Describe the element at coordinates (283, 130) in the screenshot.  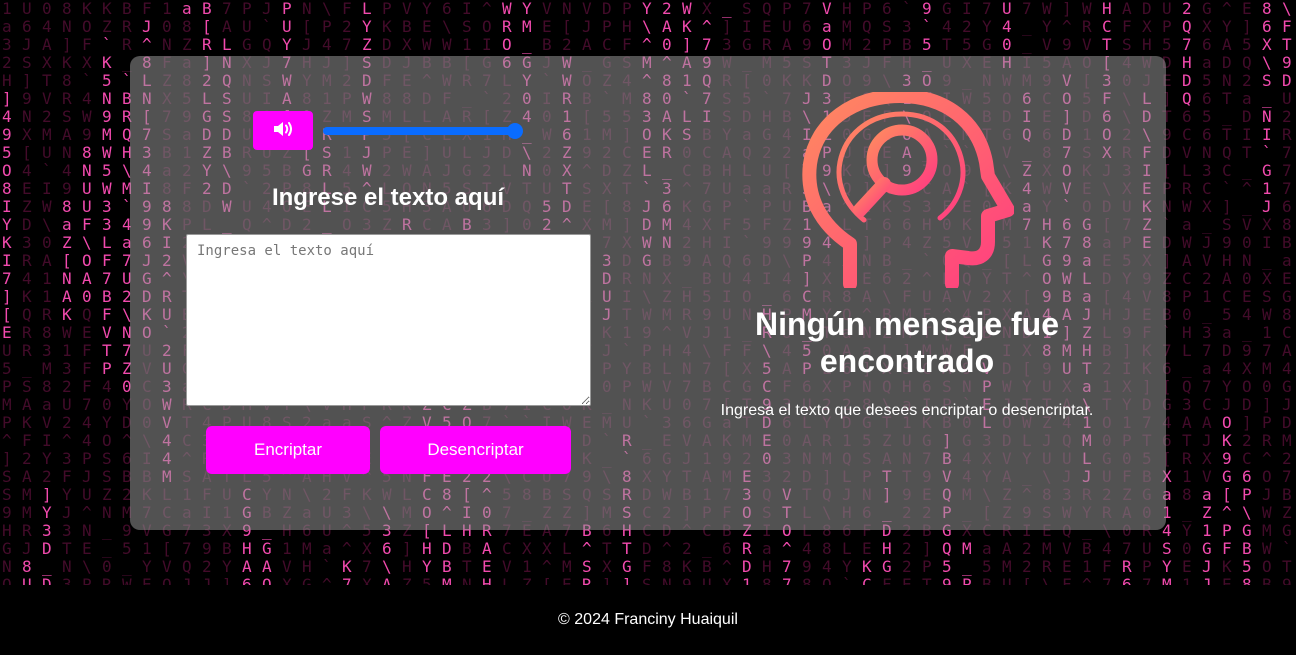
I see `sound-toggle-button` at that location.